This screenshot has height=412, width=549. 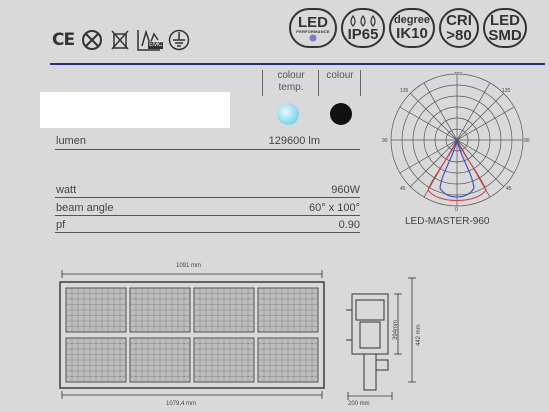 What do you see at coordinates (459, 20) in the screenshot?
I see `badge-cri-text: CRI` at bounding box center [459, 20].